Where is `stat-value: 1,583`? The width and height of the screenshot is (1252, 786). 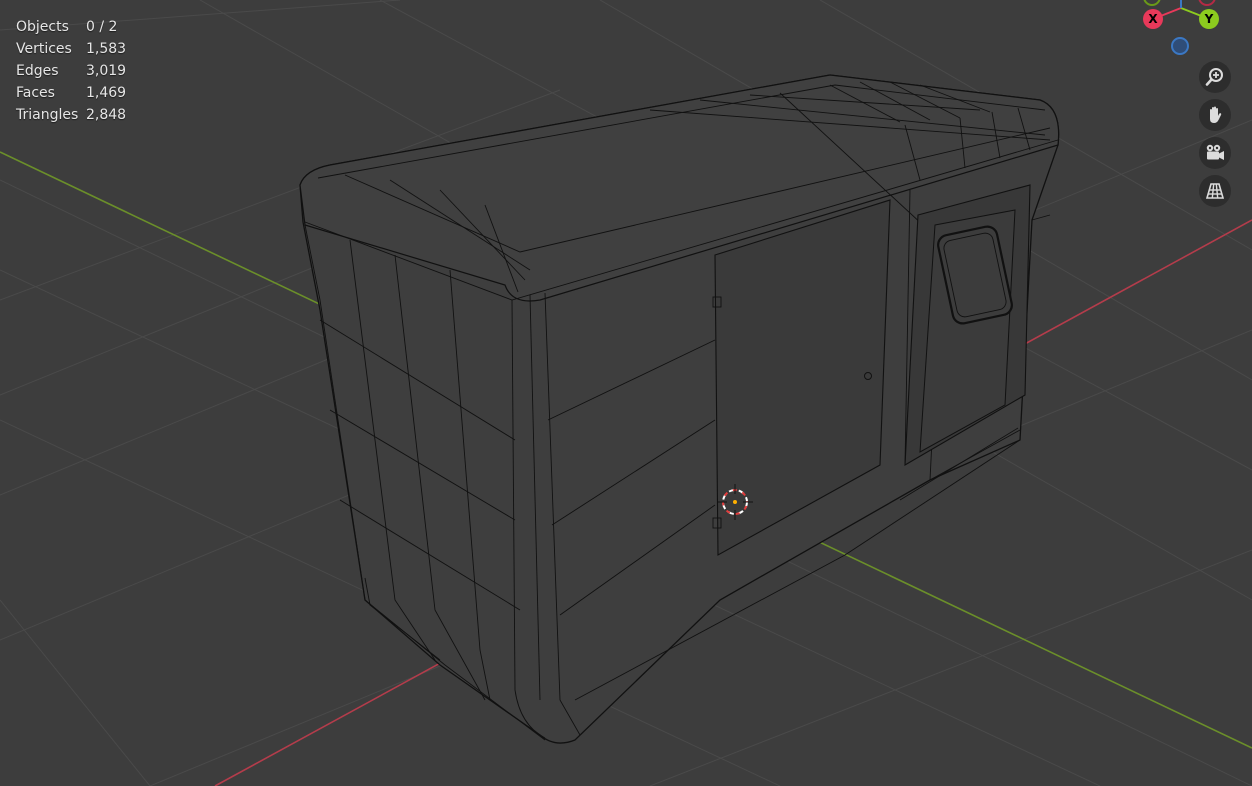 stat-value: 1,583 is located at coordinates (106, 49).